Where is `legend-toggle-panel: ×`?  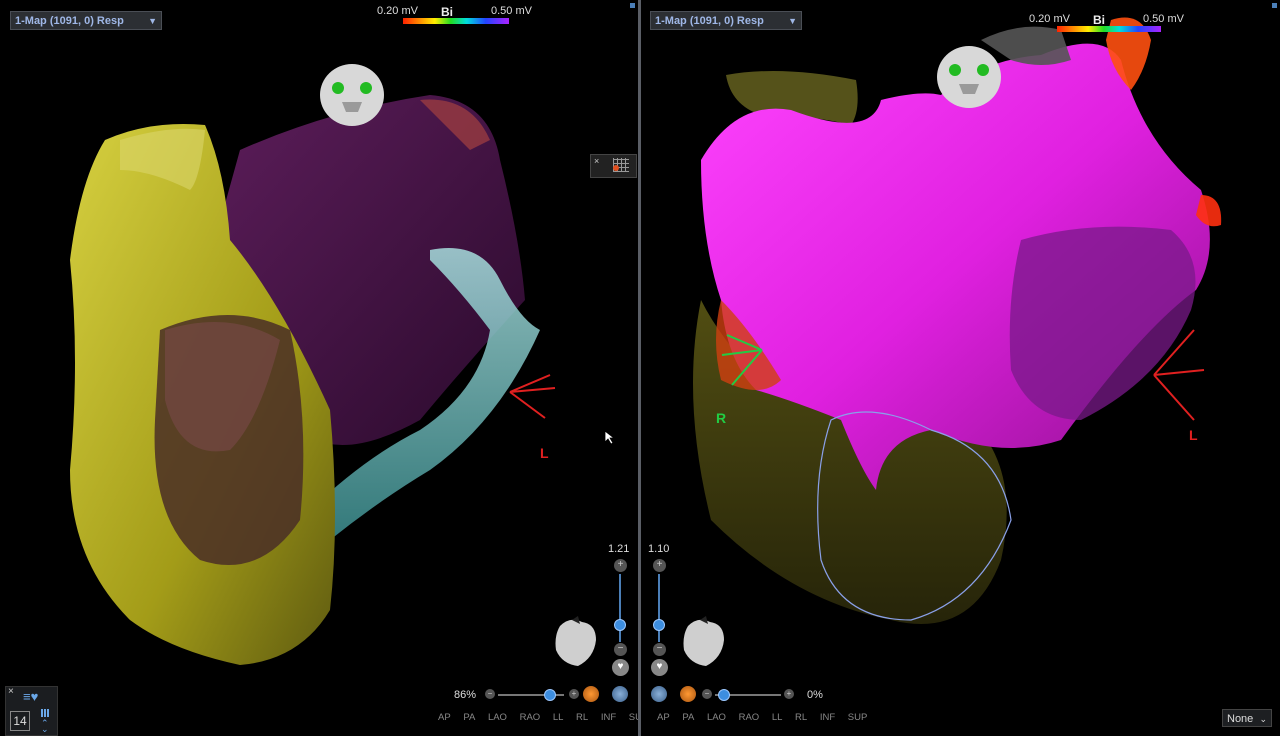 legend-toggle-panel: × is located at coordinates (613, 166).